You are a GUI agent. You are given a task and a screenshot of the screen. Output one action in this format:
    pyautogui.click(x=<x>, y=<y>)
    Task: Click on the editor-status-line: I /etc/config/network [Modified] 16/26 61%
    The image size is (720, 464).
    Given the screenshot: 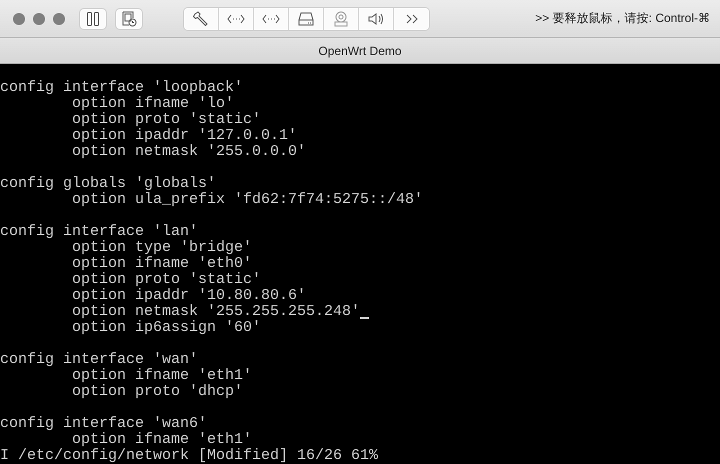 What is the action you would take?
    pyautogui.click(x=189, y=456)
    